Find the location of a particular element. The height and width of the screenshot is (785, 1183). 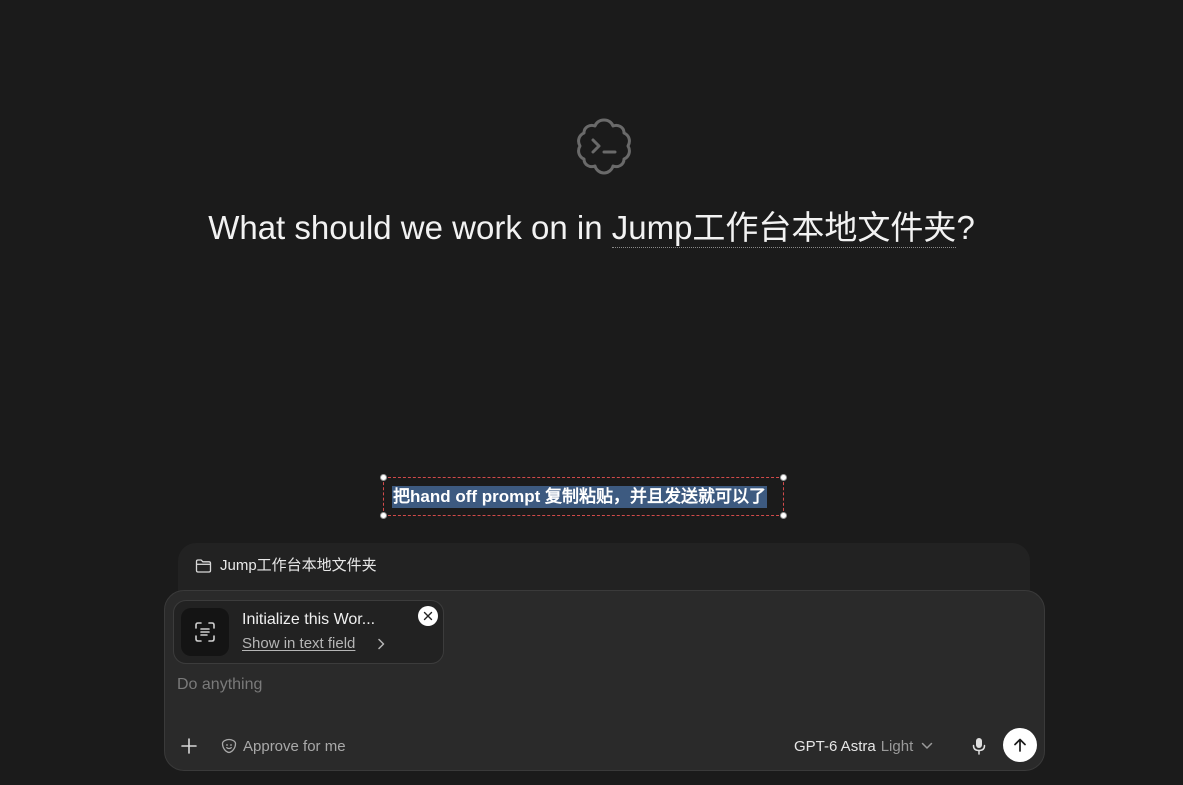

attachment-thumbnail is located at coordinates (205, 632).